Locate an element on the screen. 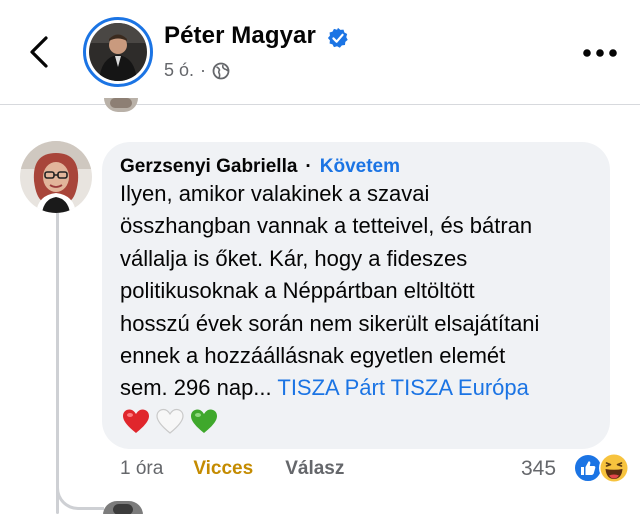  haha-reaction-button: Vicces is located at coordinates (223, 469).